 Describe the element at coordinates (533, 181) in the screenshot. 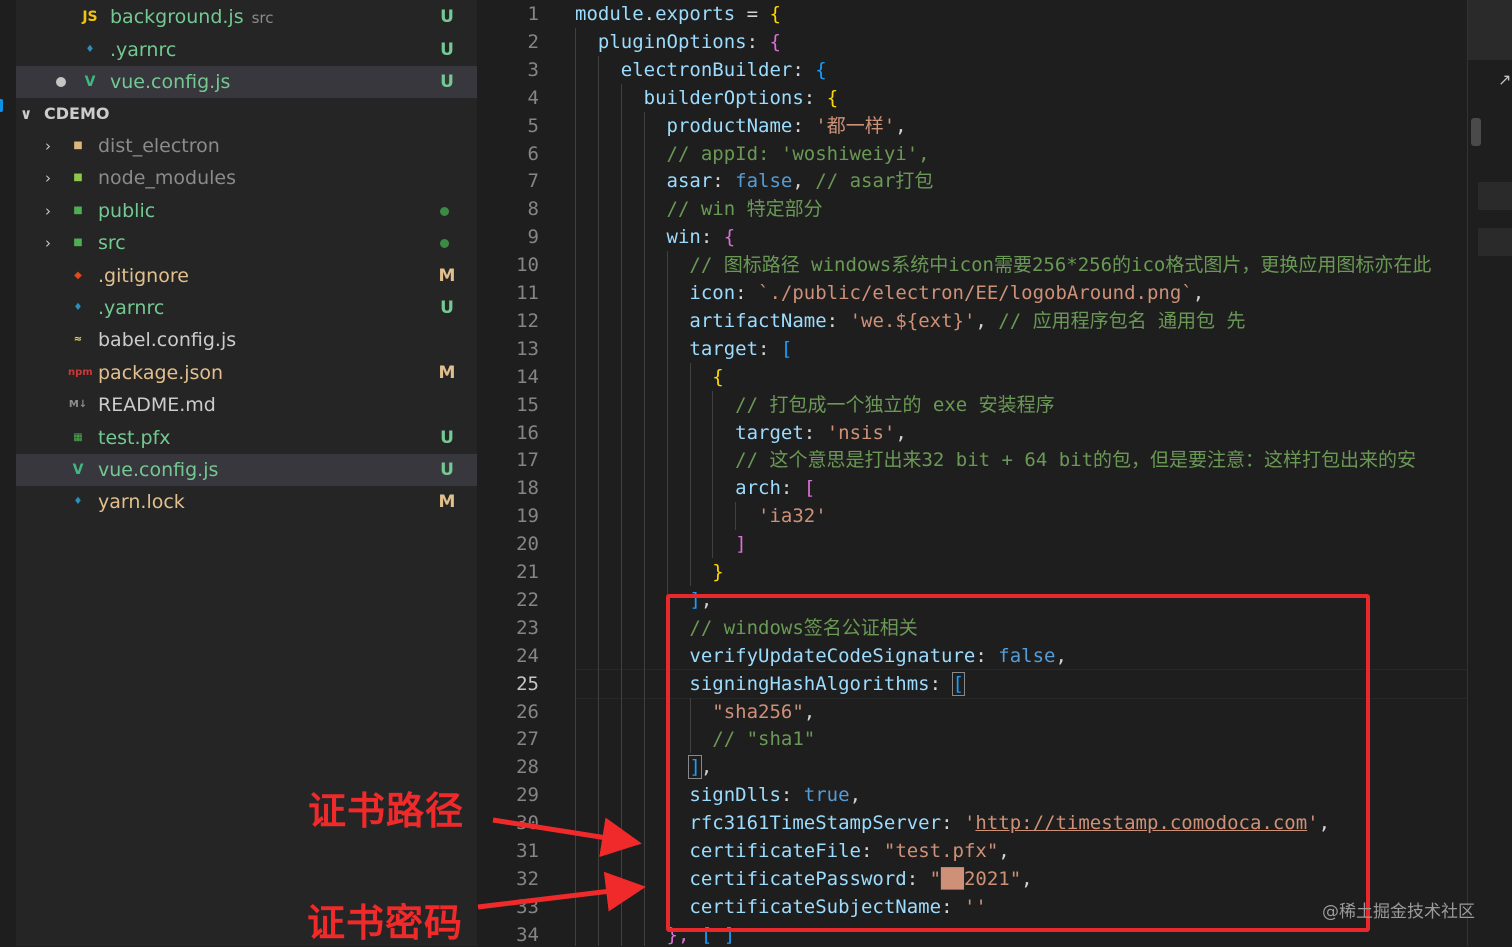

I see `line-number: 7` at that location.